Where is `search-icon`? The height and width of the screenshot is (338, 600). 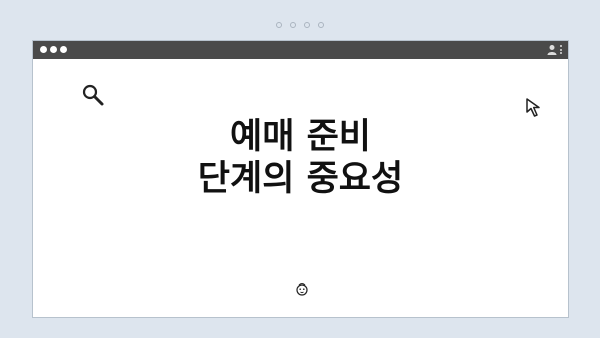
search-icon is located at coordinates (93, 95).